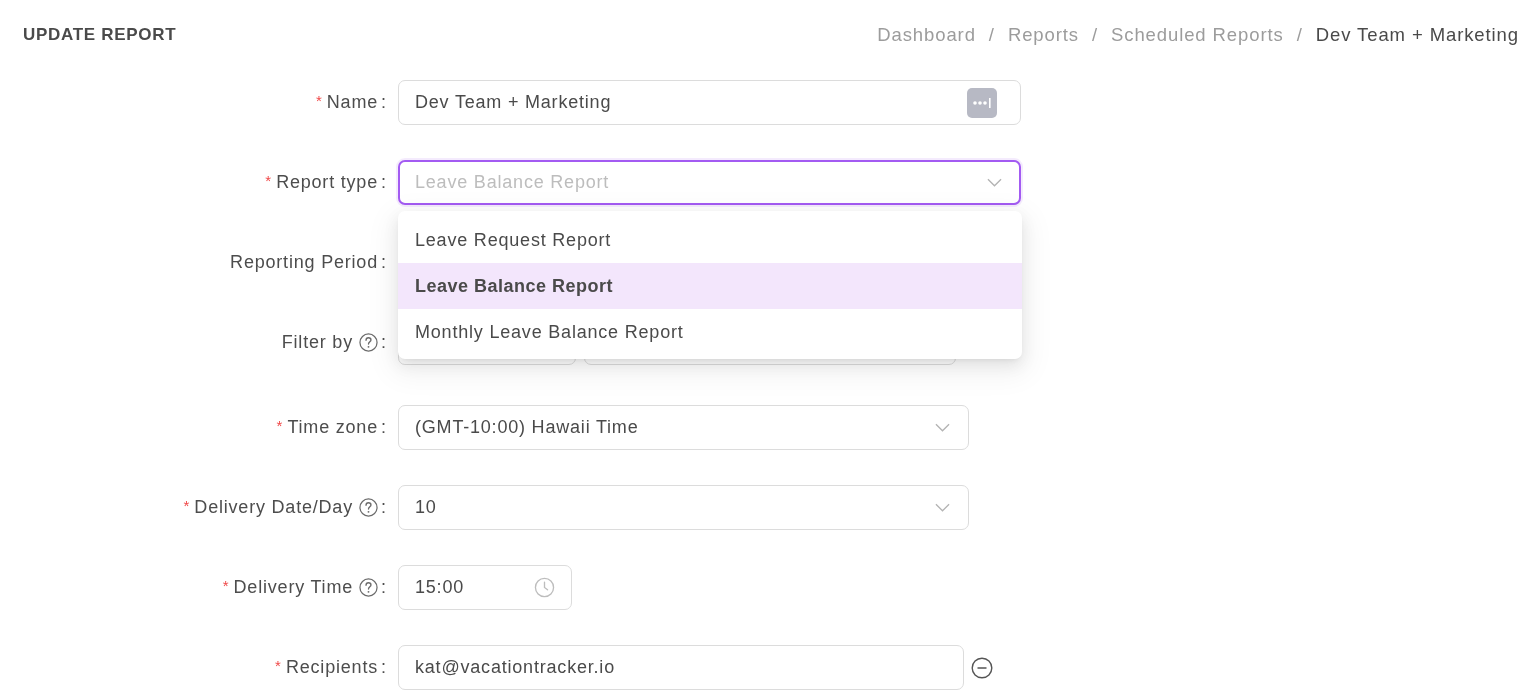  Describe the element at coordinates (982, 102) in the screenshot. I see `ellipsis-tile-icon` at that location.